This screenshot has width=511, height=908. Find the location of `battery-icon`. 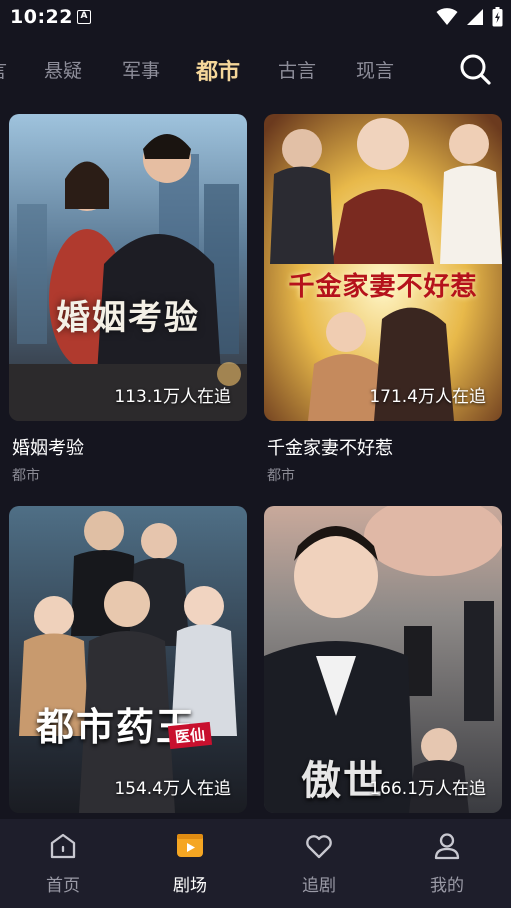

battery-icon is located at coordinates (497, 17).